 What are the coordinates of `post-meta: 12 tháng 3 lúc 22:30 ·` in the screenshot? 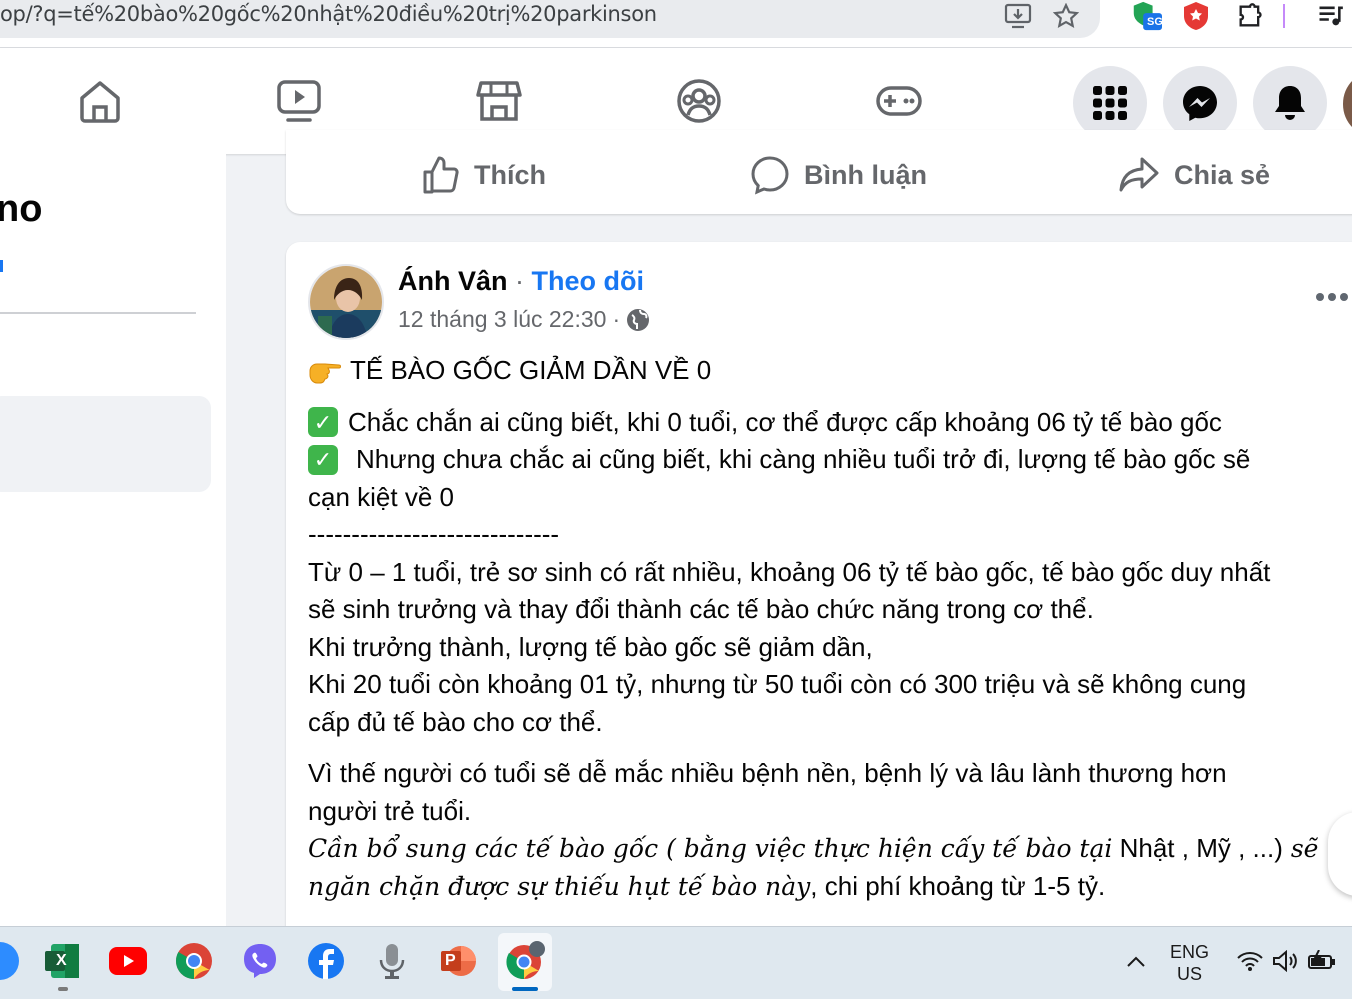 It's located at (524, 319).